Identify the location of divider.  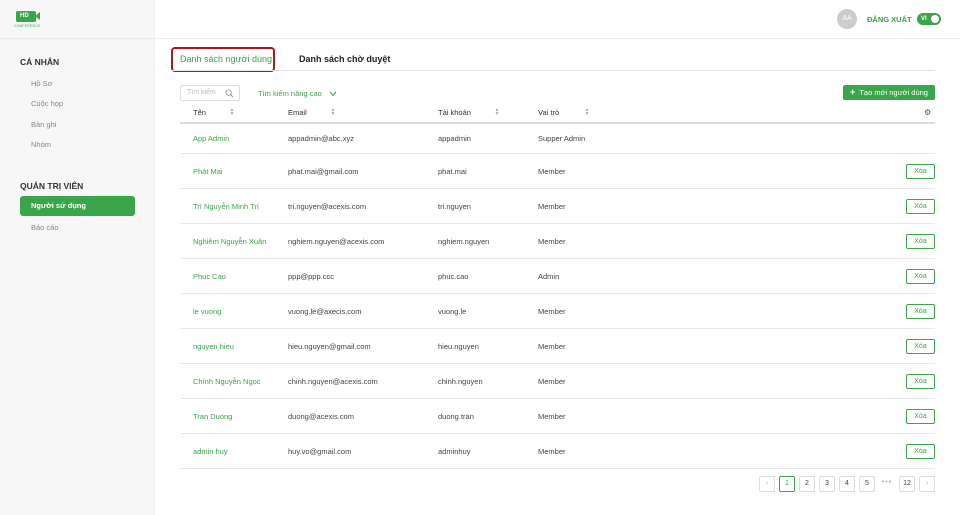
(77, 38).